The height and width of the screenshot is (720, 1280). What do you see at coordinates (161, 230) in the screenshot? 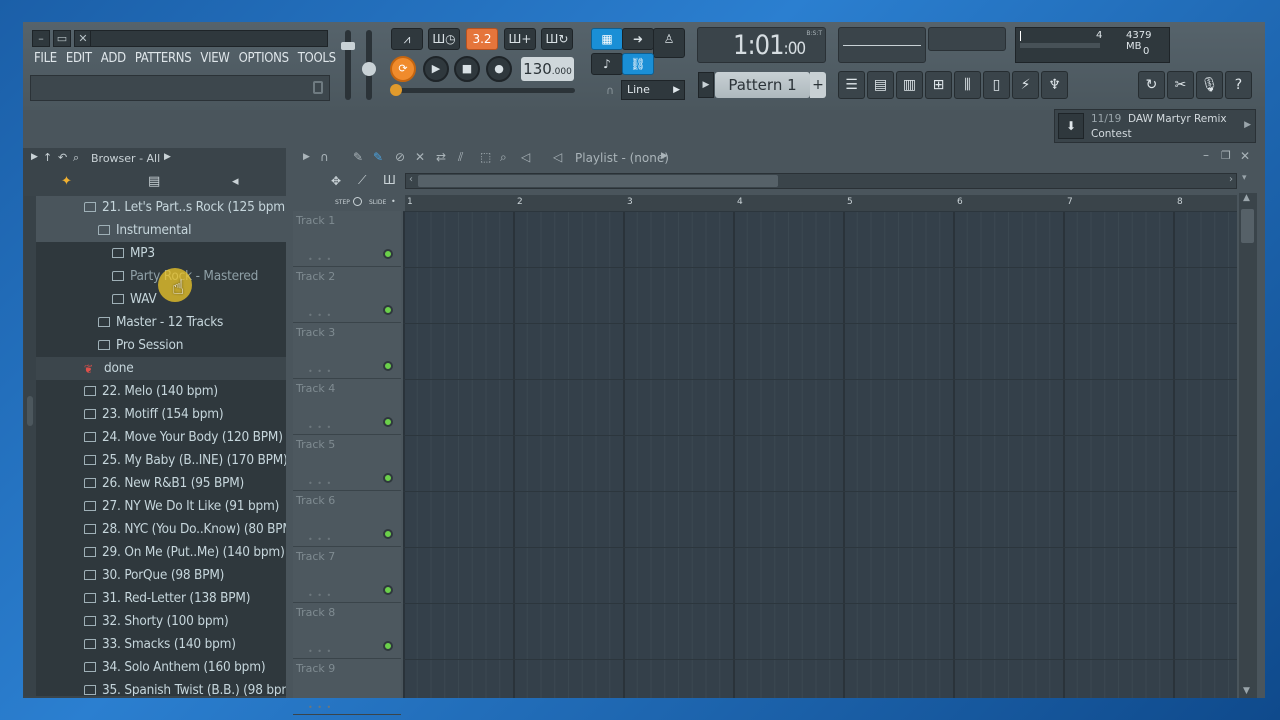
I see `browser-list-item: Instrumental` at bounding box center [161, 230].